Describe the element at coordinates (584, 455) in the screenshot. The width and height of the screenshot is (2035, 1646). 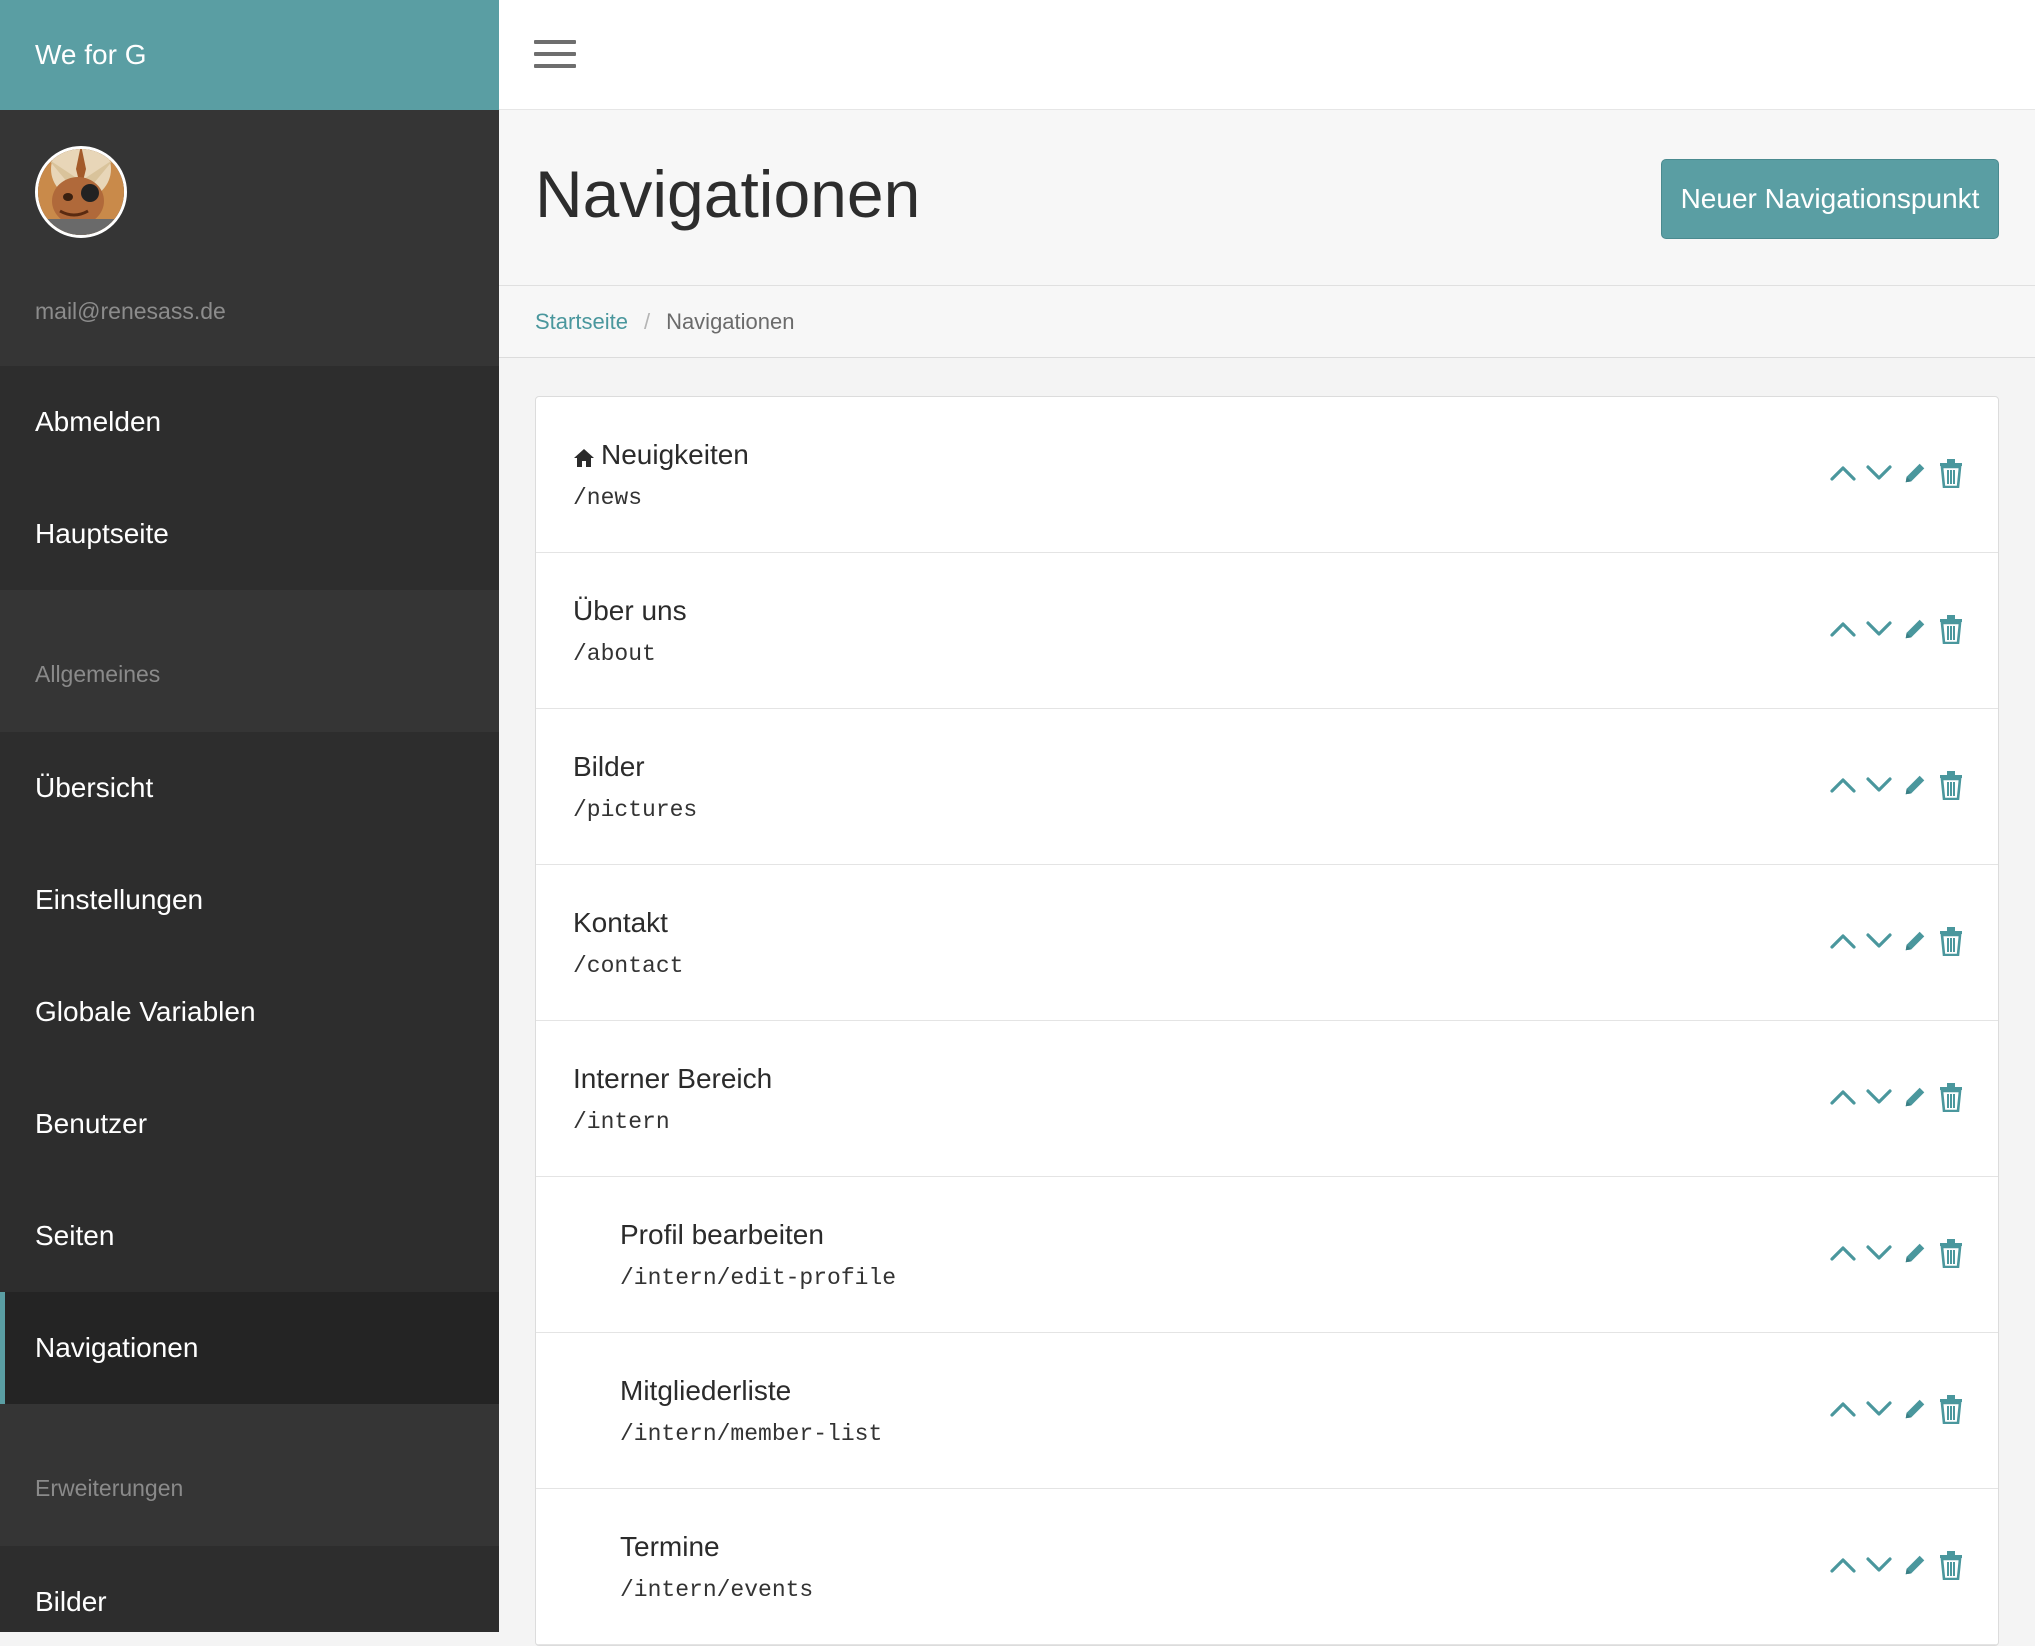
I see `home-icon` at that location.